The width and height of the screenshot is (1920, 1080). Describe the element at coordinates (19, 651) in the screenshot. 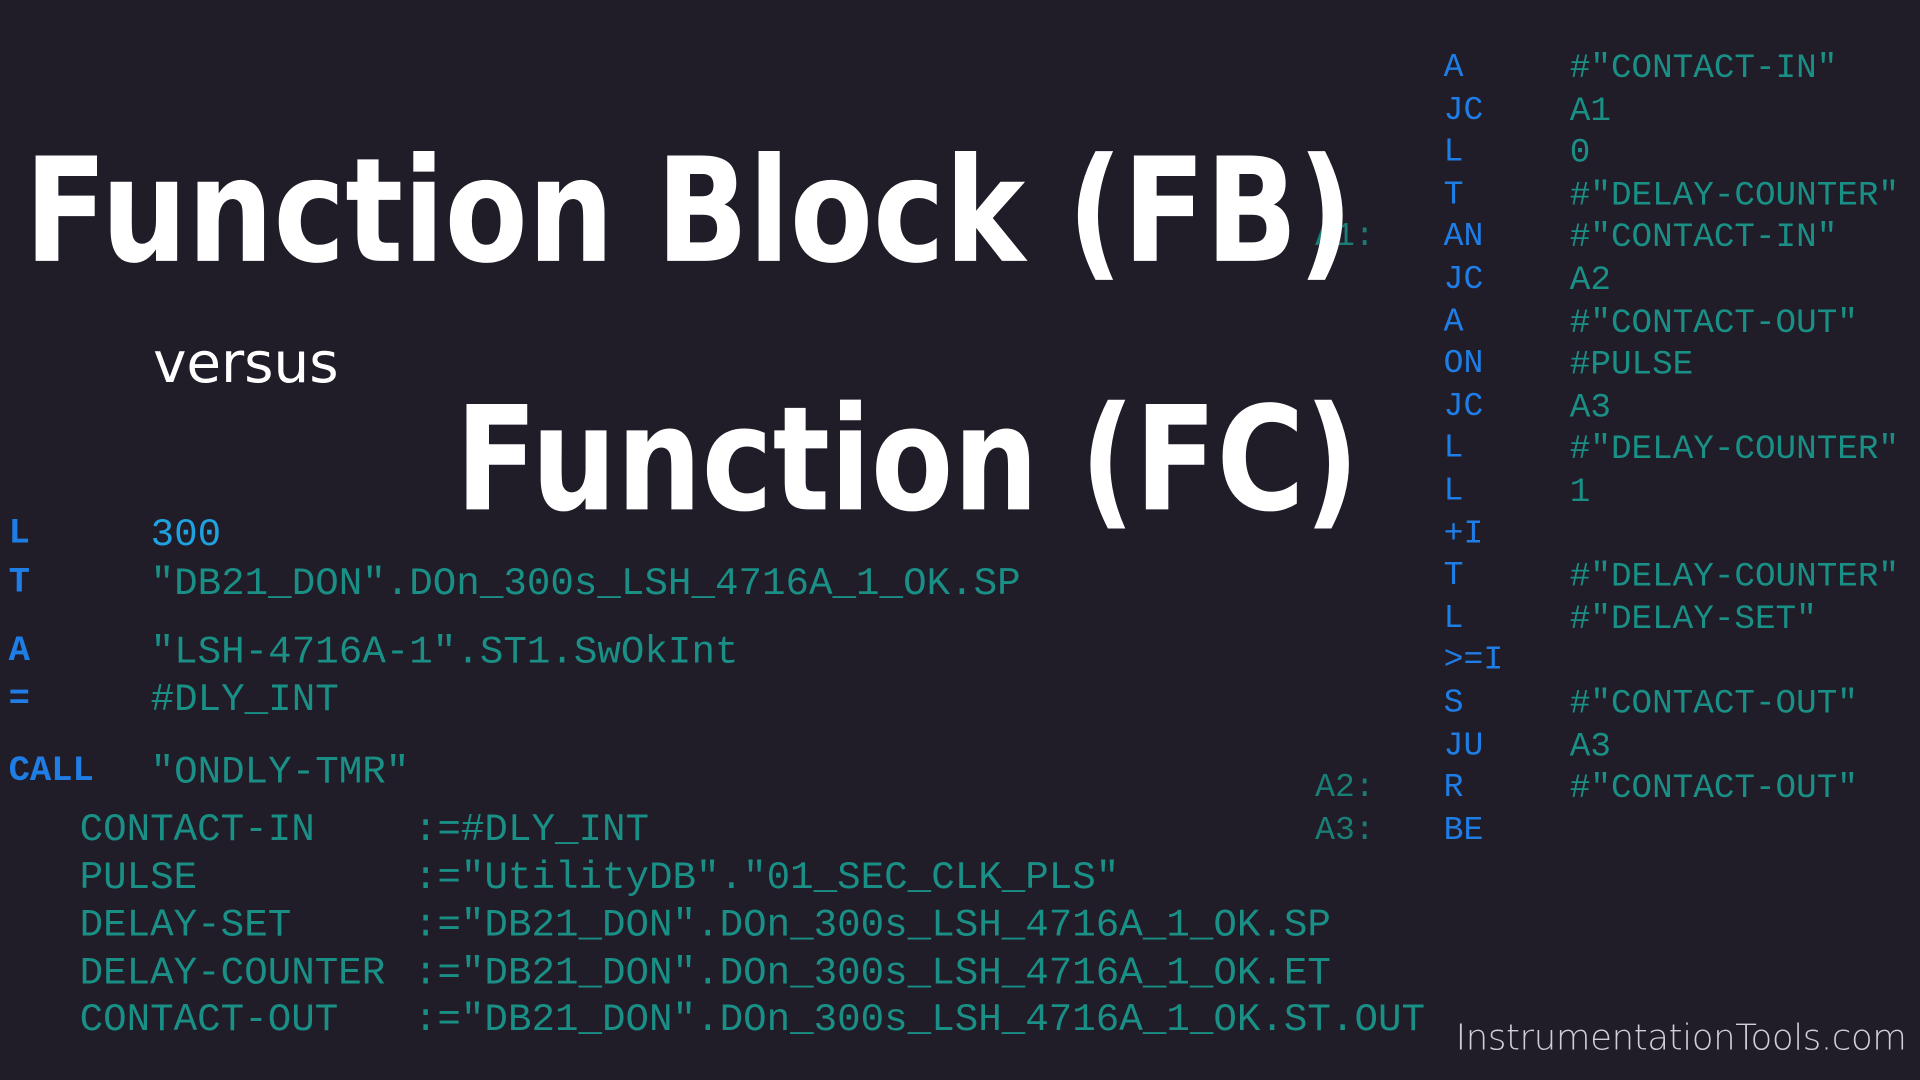

I see `left-code-op: A` at that location.